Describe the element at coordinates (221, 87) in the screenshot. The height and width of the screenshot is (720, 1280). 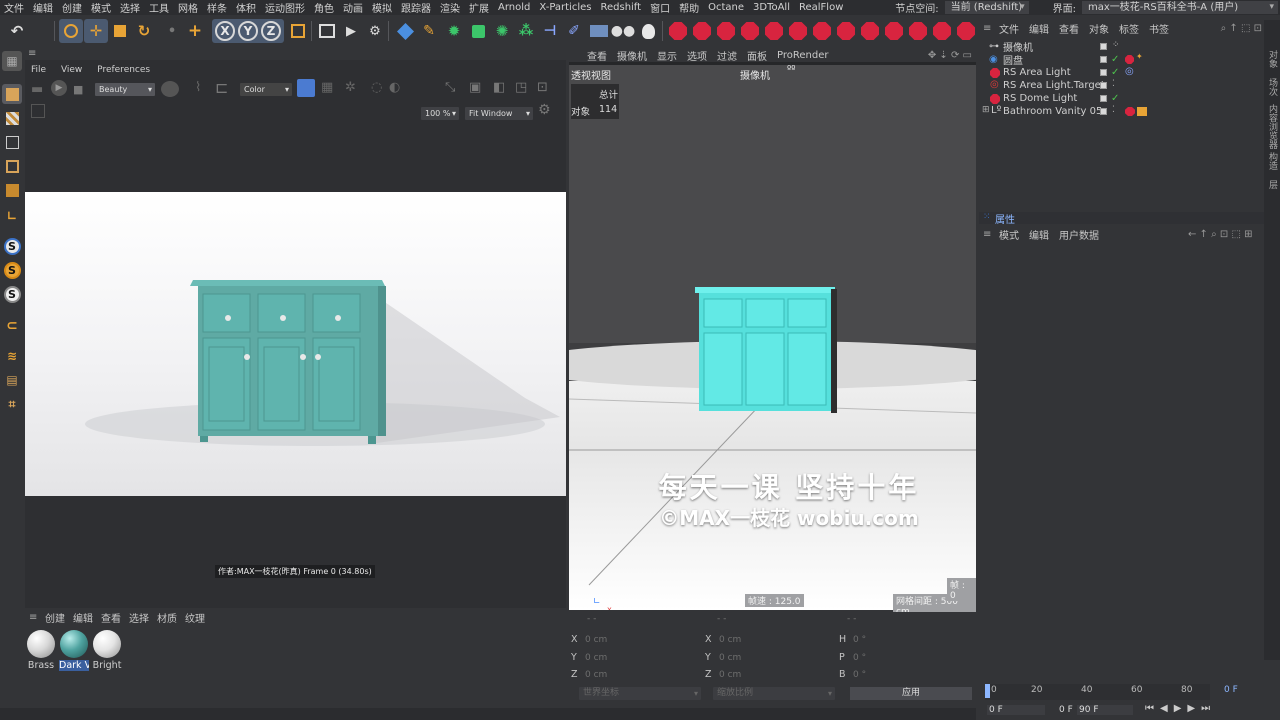
I see `crop-icon: ⊏` at that location.